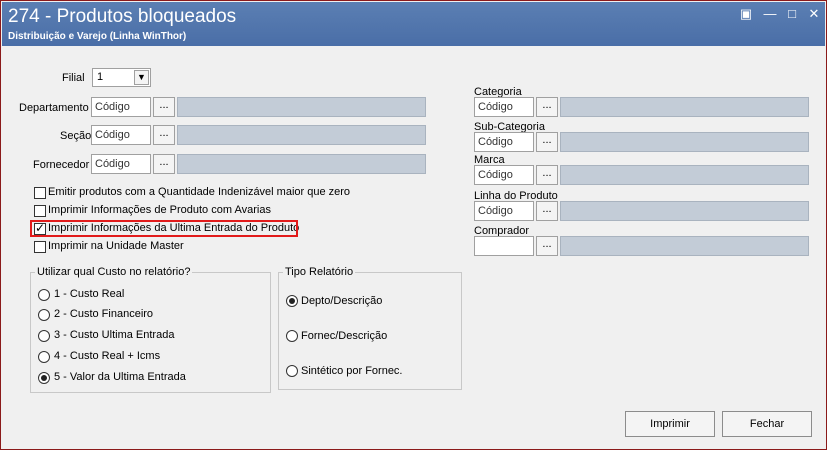 The width and height of the screenshot is (827, 450). Describe the element at coordinates (141, 77) in the screenshot. I see `chevron-down-icon: ▼` at that location.